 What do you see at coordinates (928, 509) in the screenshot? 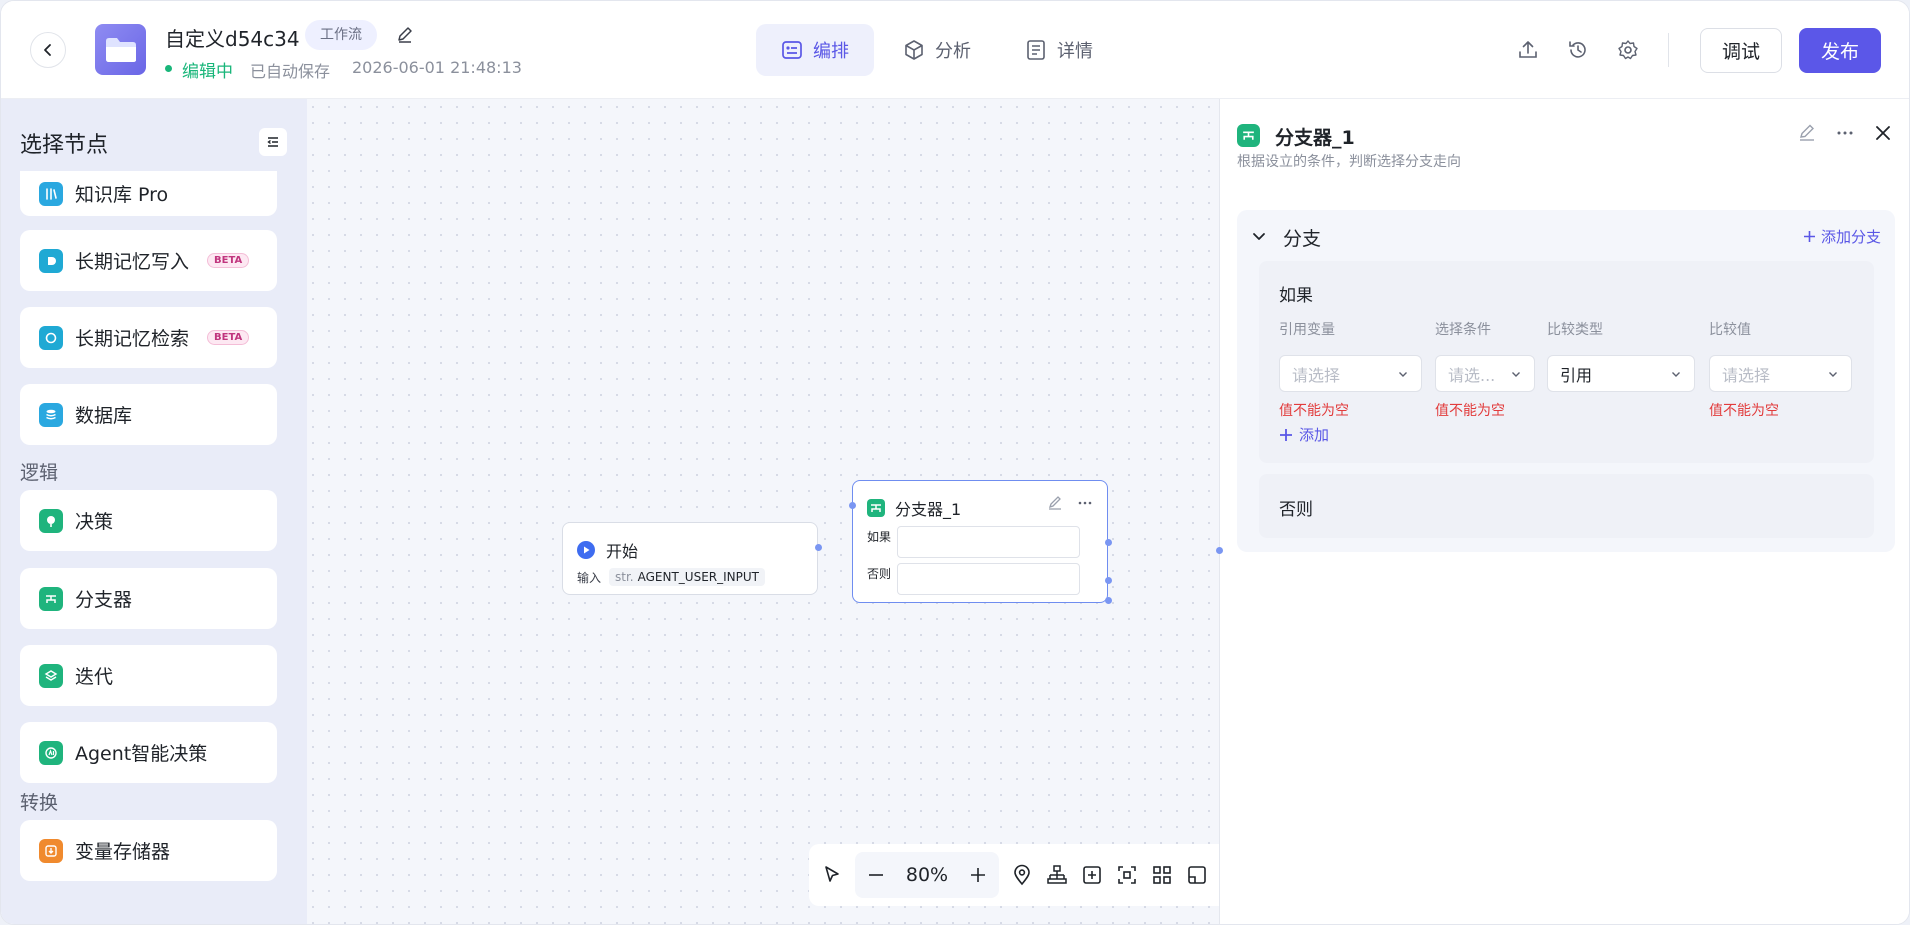
I see `branch-node-title: 分支器_1` at bounding box center [928, 509].